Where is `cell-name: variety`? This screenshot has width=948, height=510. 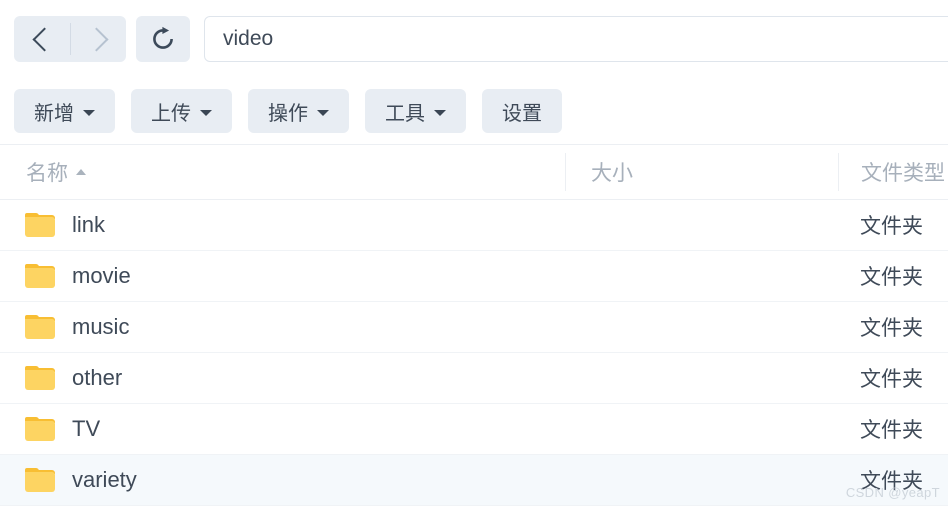 cell-name: variety is located at coordinates (282, 480).